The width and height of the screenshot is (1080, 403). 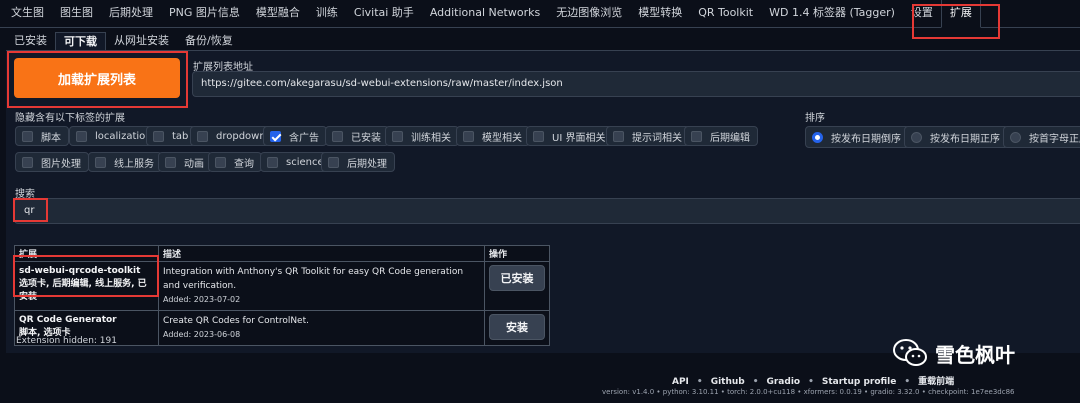 I want to click on tag-checkbox-dropdown: dropdown, so click(x=232, y=136).